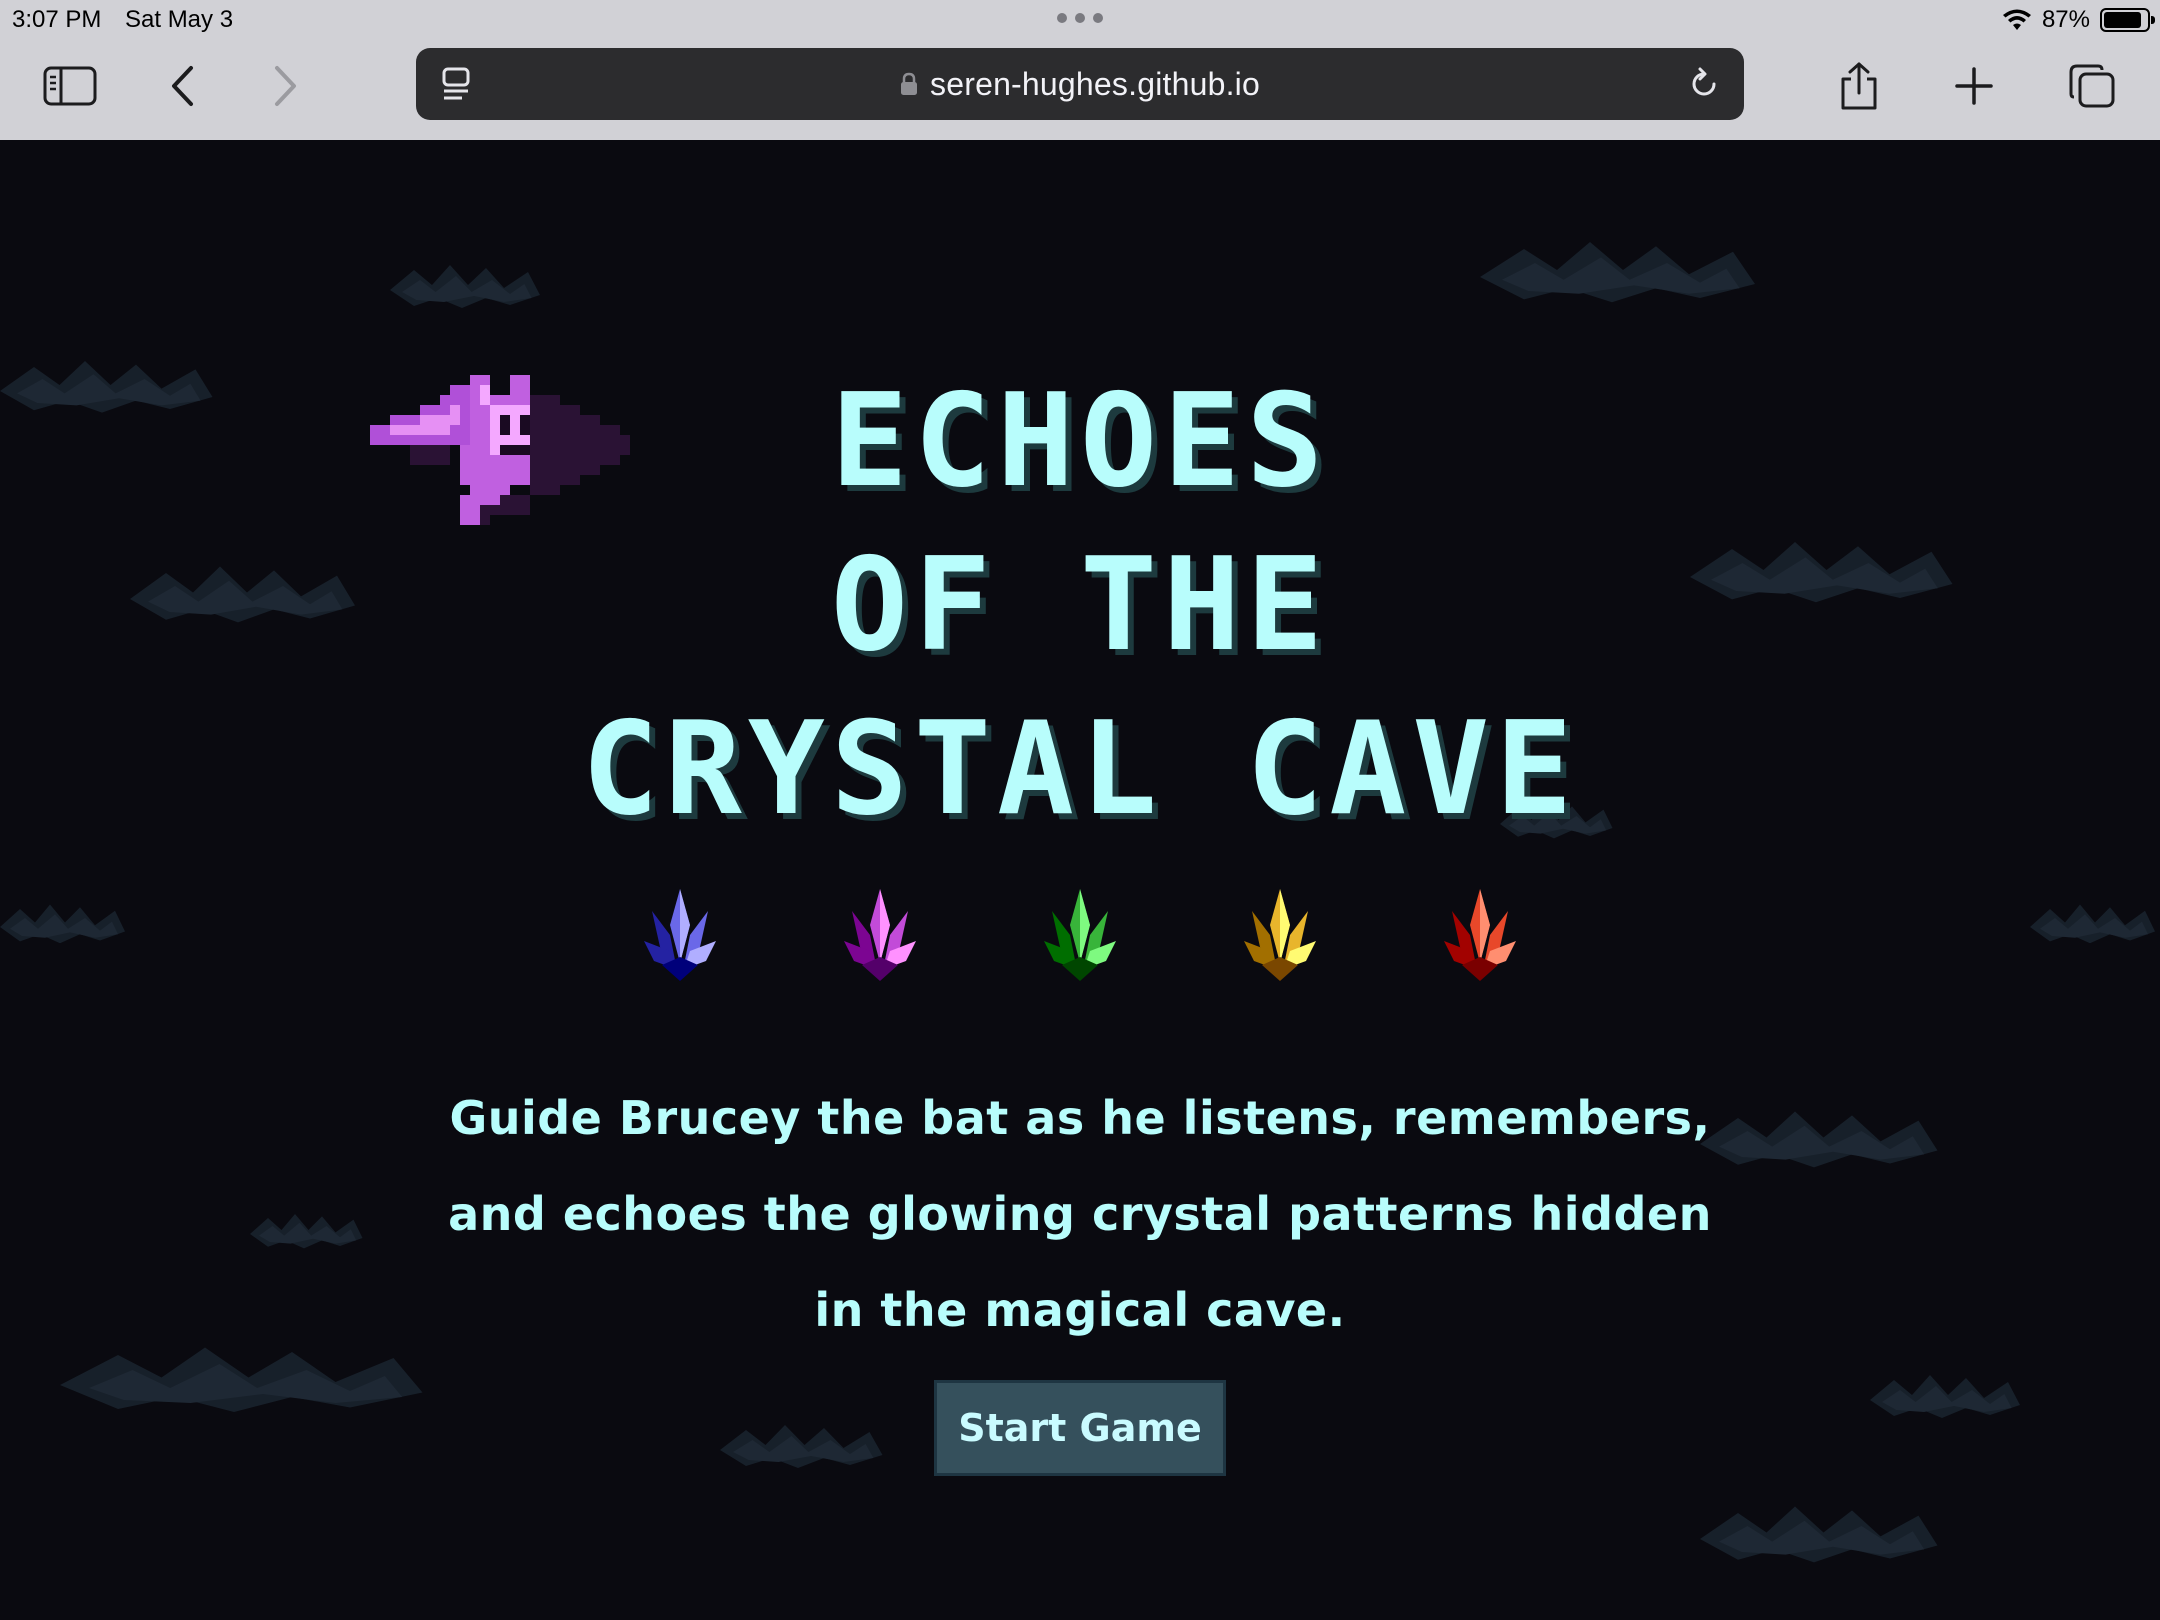 The image size is (2160, 1620). I want to click on share-icon, so click(1859, 86).